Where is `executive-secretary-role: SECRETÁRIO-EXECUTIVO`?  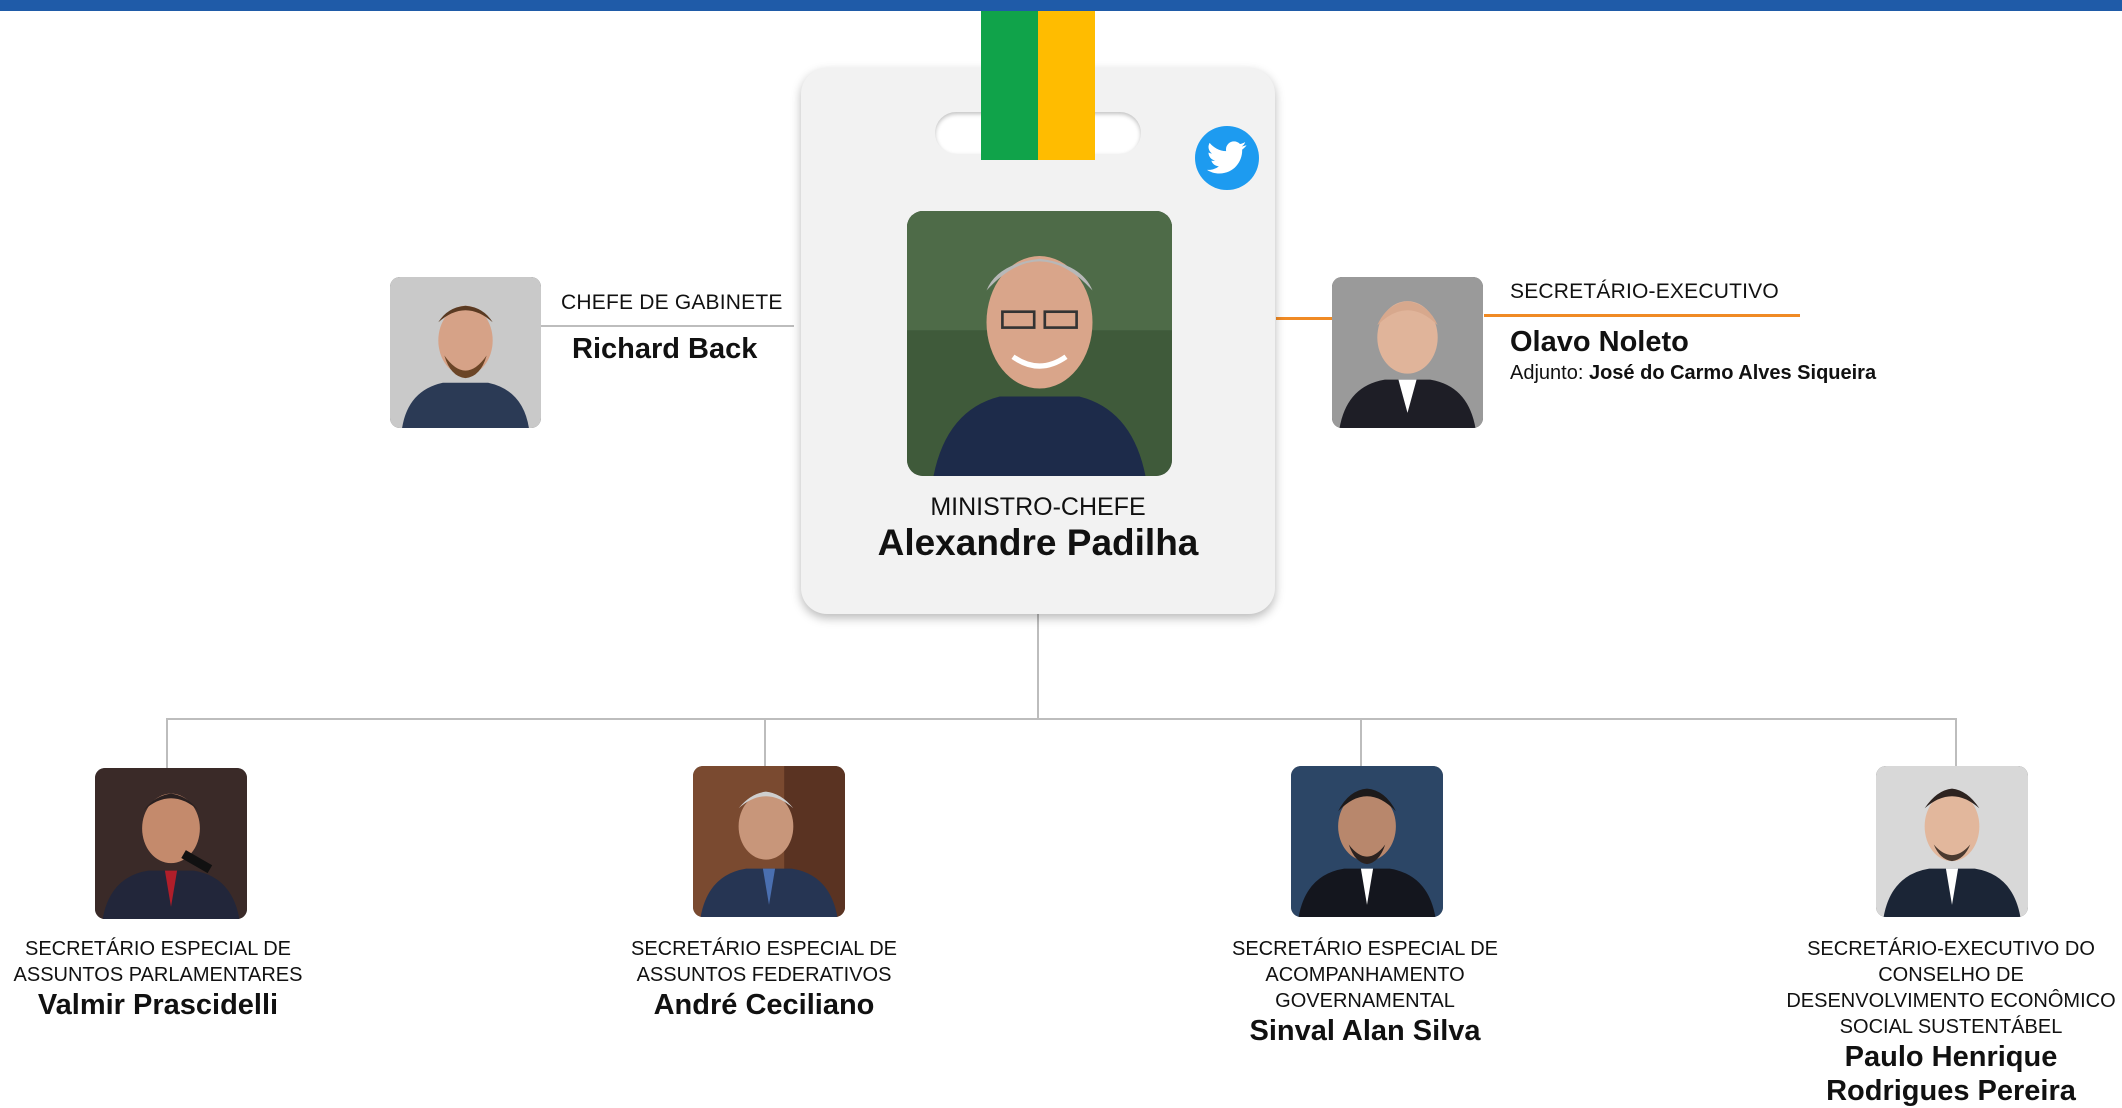 executive-secretary-role: SECRETÁRIO-EXECUTIVO is located at coordinates (1644, 291).